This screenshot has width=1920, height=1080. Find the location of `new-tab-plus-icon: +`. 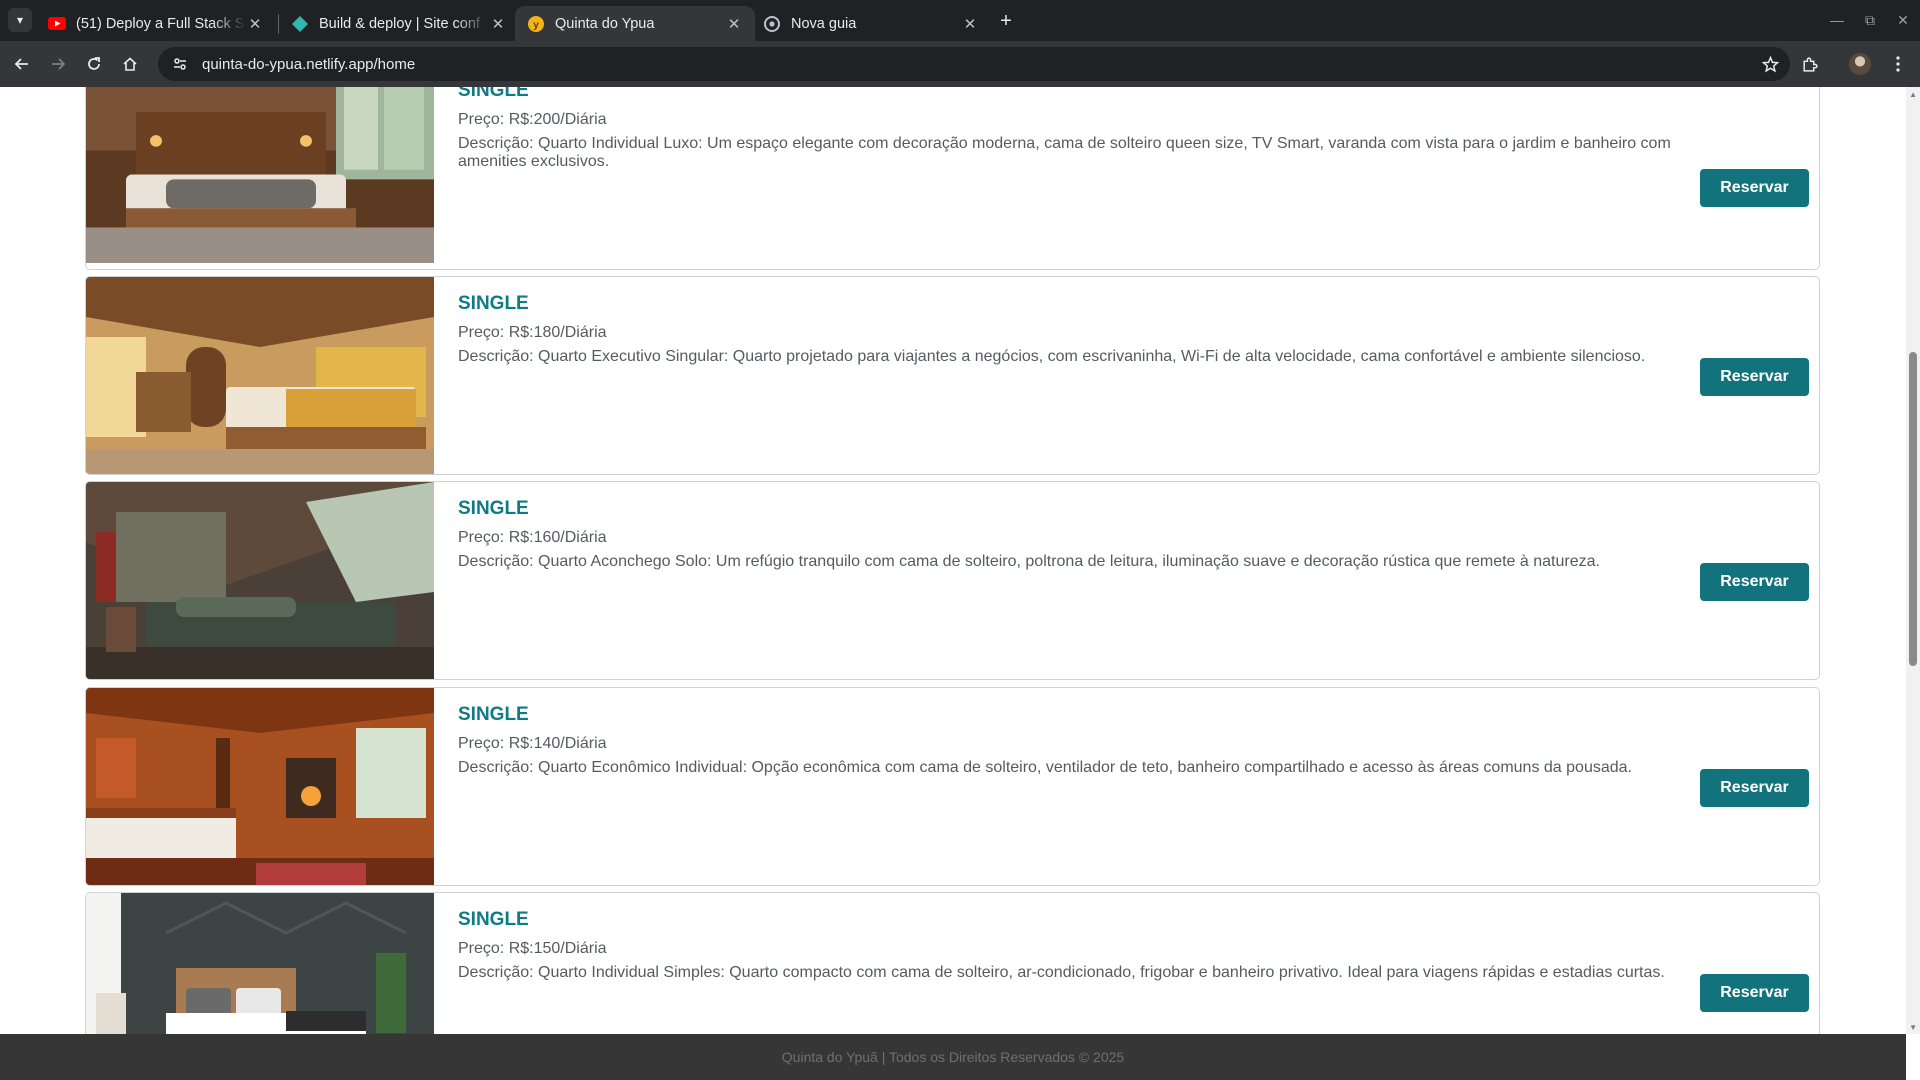

new-tab-plus-icon: + is located at coordinates (1006, 21).